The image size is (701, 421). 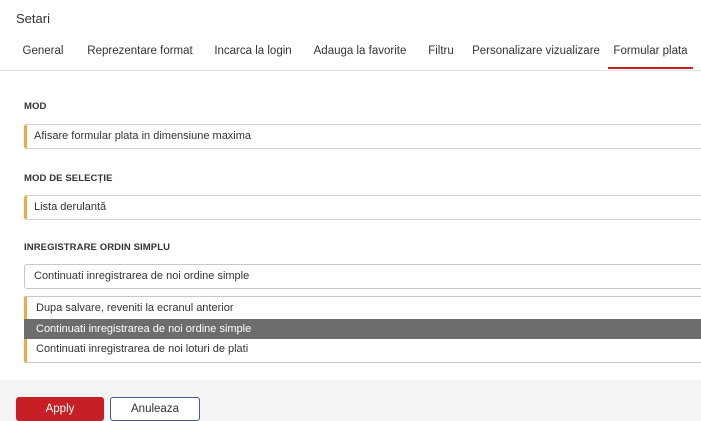 What do you see at coordinates (441, 52) in the screenshot?
I see `tab-filtru: Filtru` at bounding box center [441, 52].